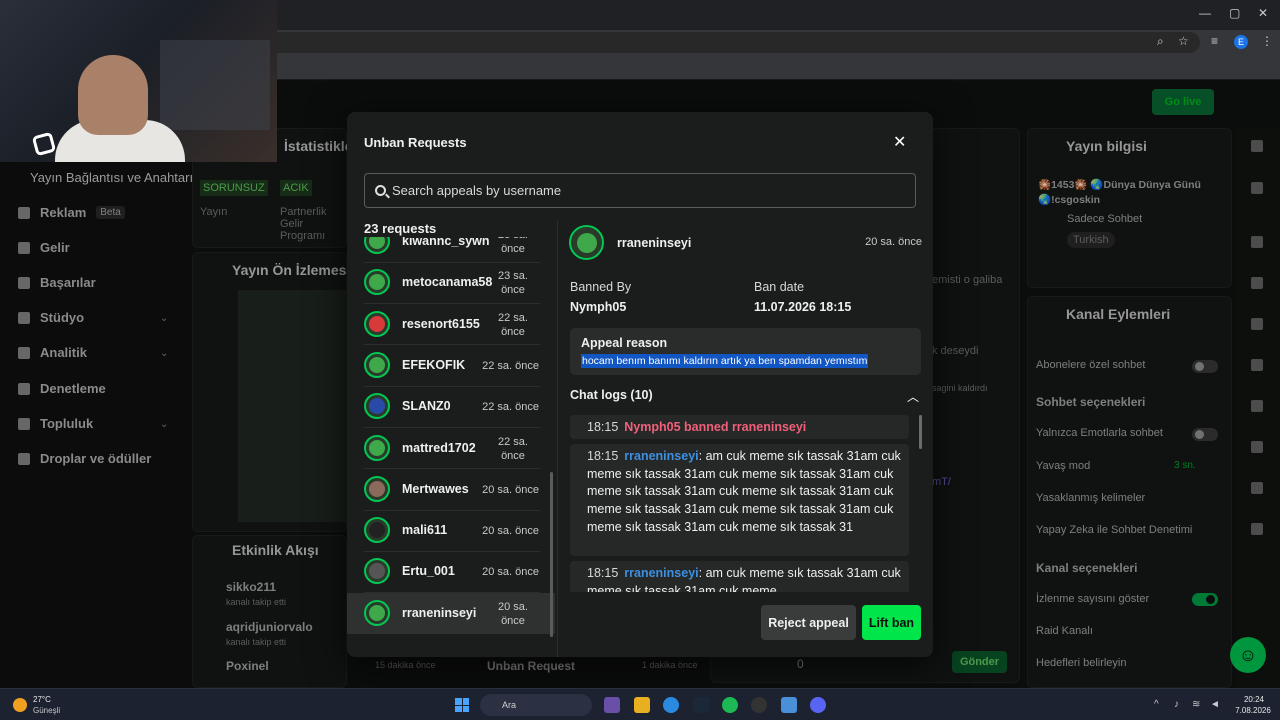  What do you see at coordinates (701, 705) in the screenshot?
I see `steam-icon` at bounding box center [701, 705].